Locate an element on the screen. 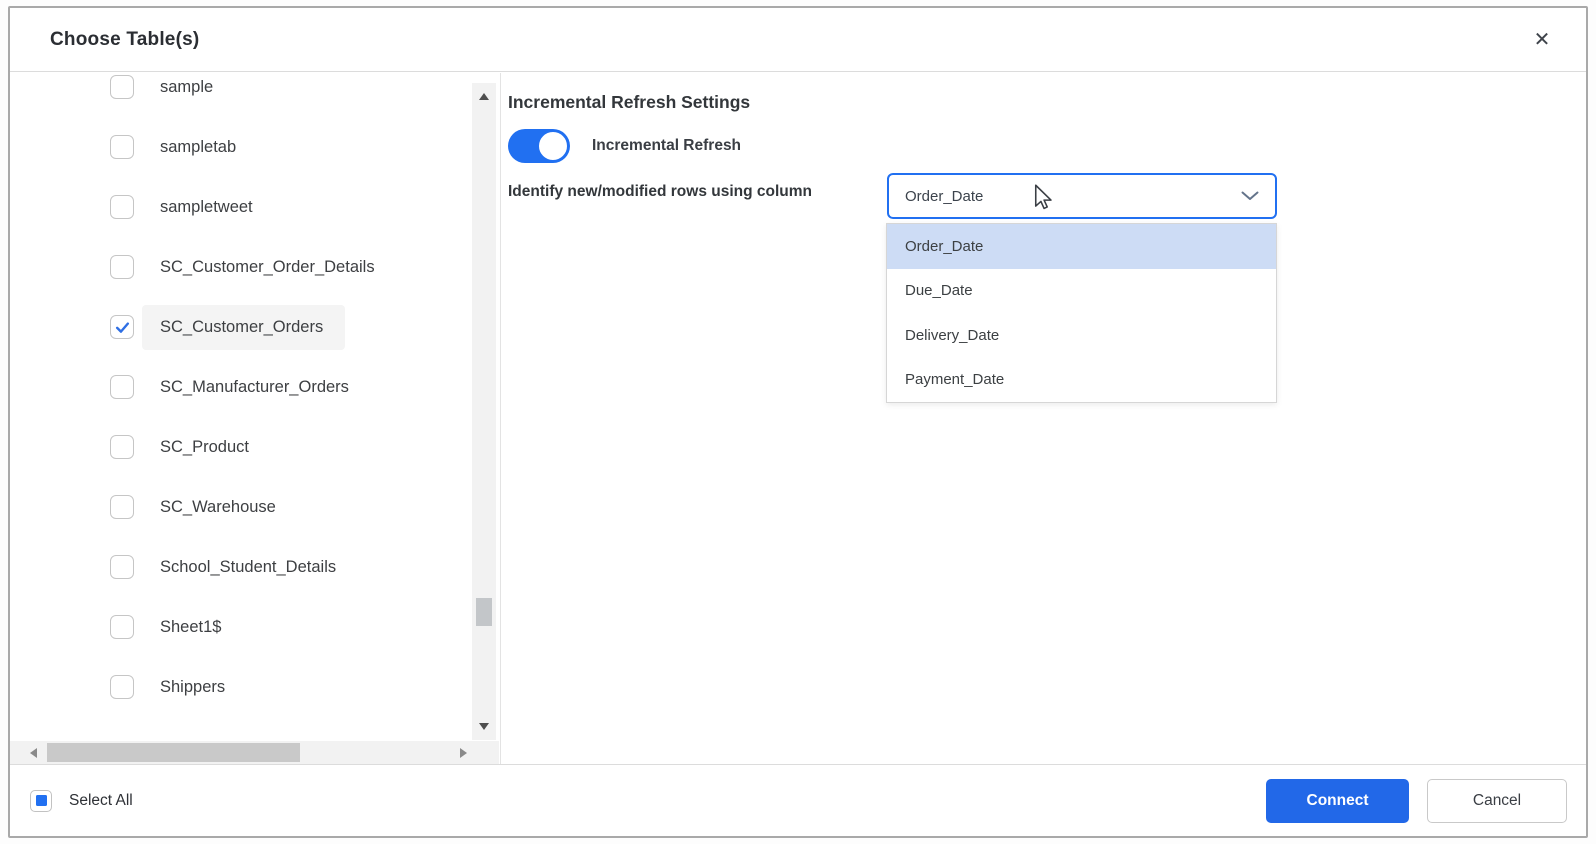 The height and width of the screenshot is (844, 1596). table-label: SC_Customer_Orders is located at coordinates (244, 327).